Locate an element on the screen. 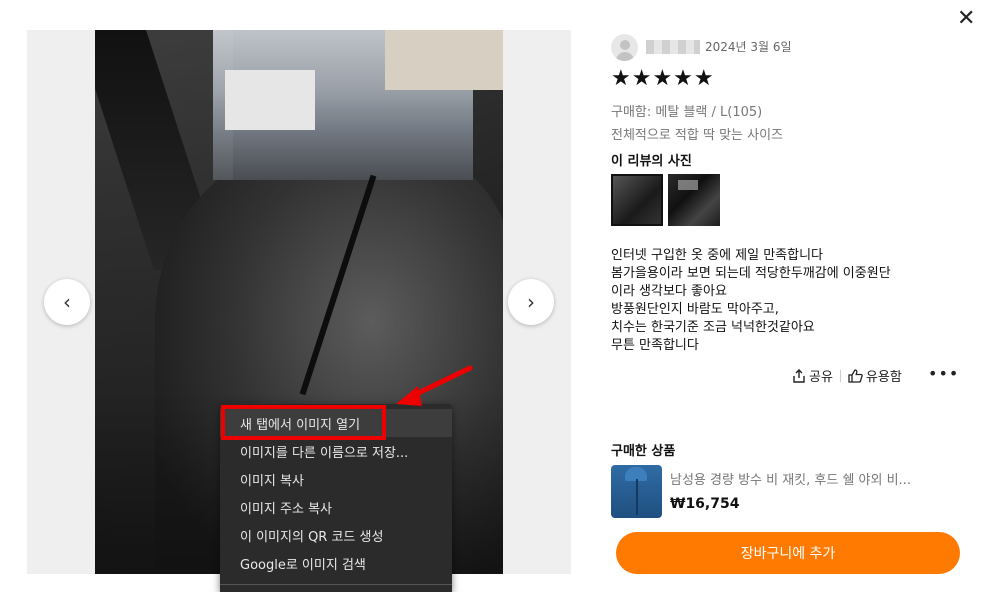 The width and height of the screenshot is (984, 592). share-button: 공유 is located at coordinates (812, 375).